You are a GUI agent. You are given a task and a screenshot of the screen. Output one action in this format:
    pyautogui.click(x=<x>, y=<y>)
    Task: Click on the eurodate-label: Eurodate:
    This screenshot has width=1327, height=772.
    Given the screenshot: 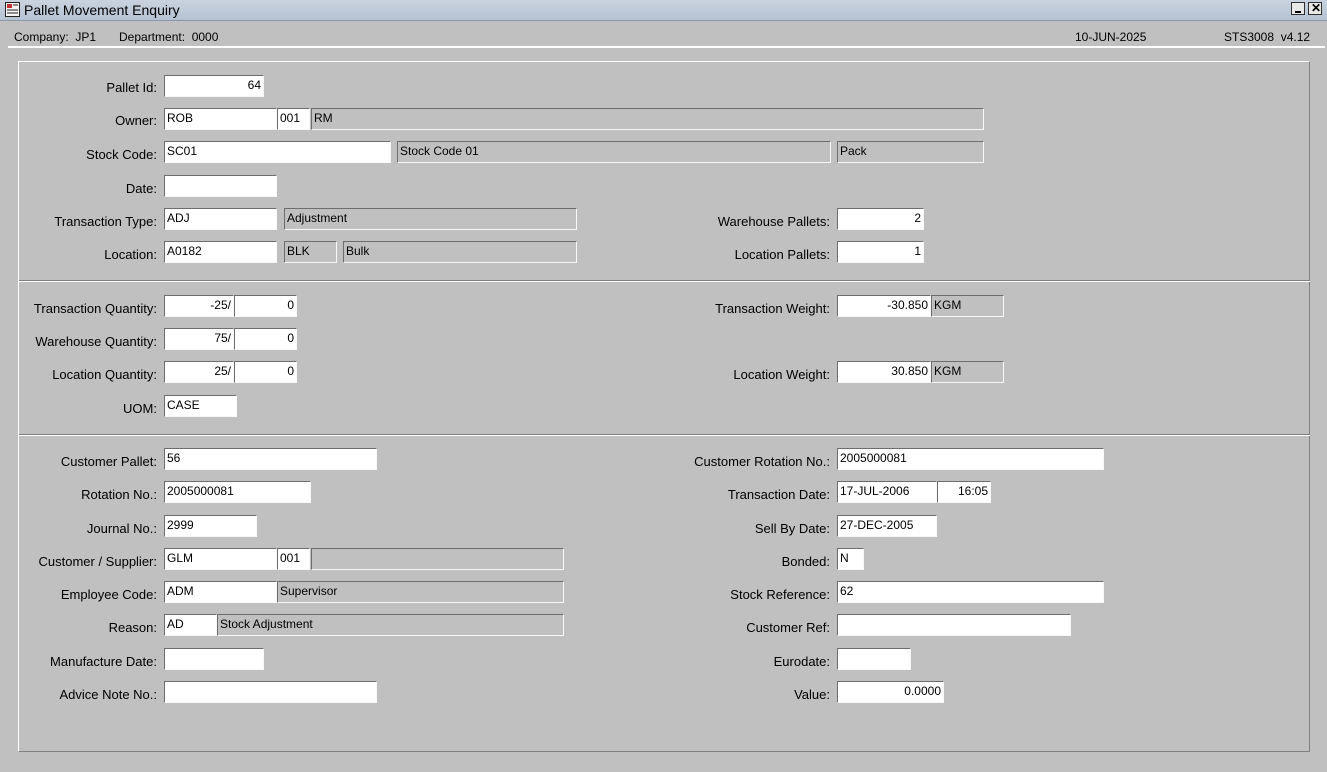 What is the action you would take?
    pyautogui.click(x=801, y=661)
    